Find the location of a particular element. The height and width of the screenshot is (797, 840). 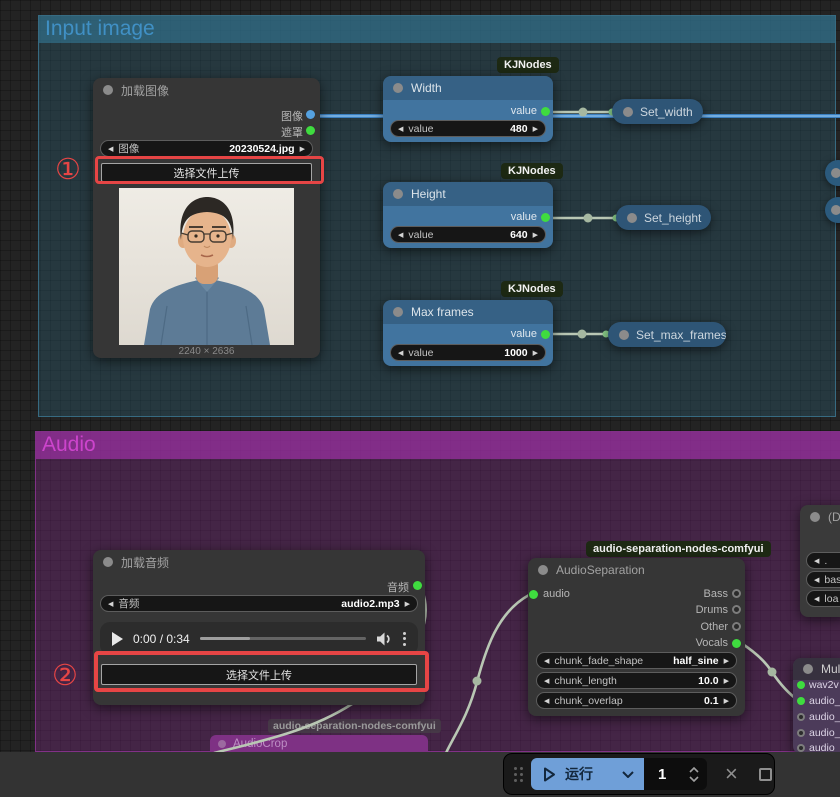

node-set-height: Set_height is located at coordinates (663, 217).